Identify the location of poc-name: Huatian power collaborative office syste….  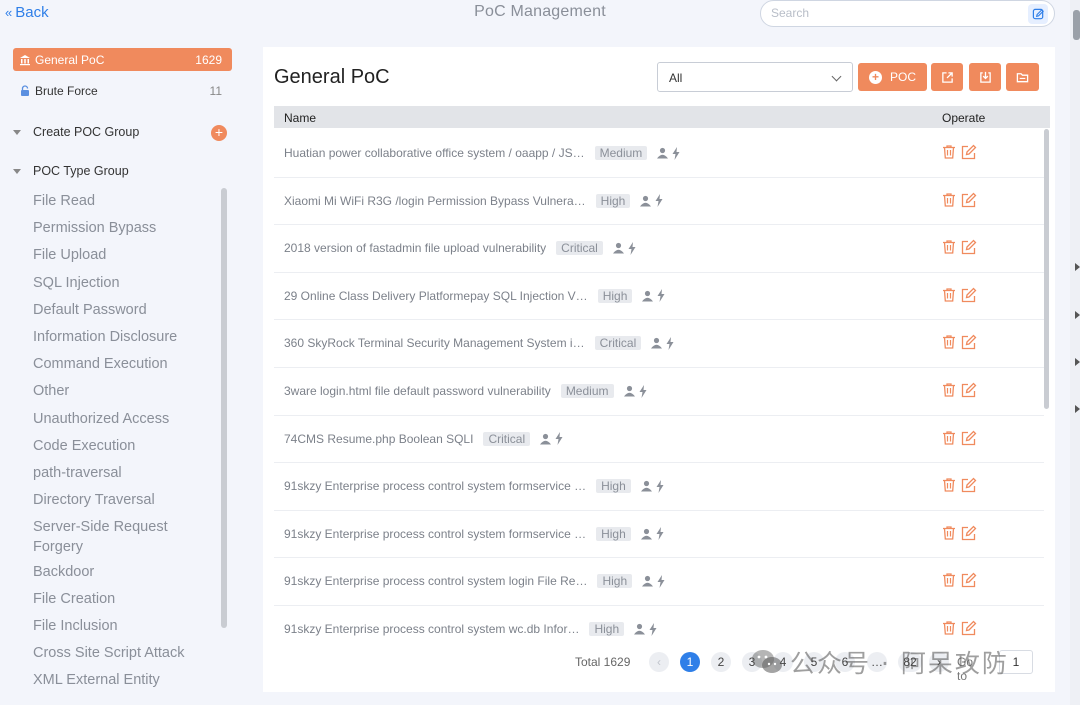
(434, 153).